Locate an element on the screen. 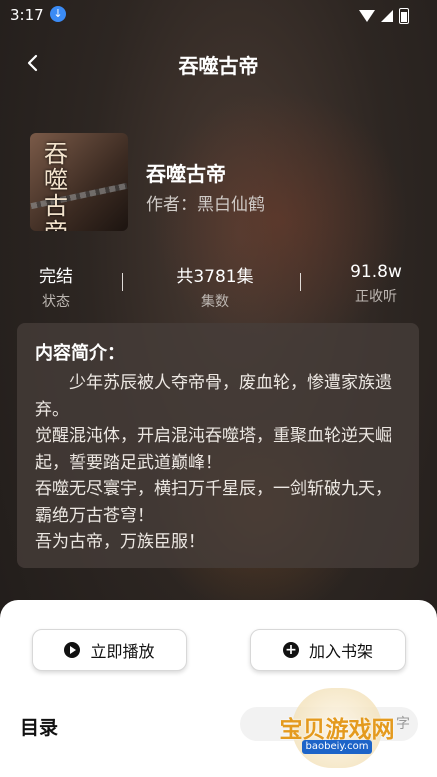 The width and height of the screenshot is (437, 777). download-icon: ↓ is located at coordinates (58, 14).